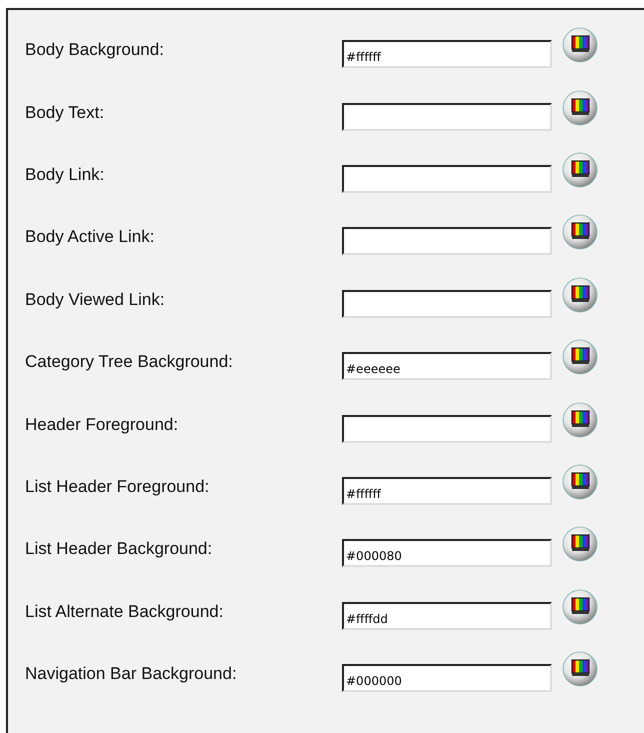 The width and height of the screenshot is (644, 733). I want to click on color-input-field: #000080, so click(447, 553).